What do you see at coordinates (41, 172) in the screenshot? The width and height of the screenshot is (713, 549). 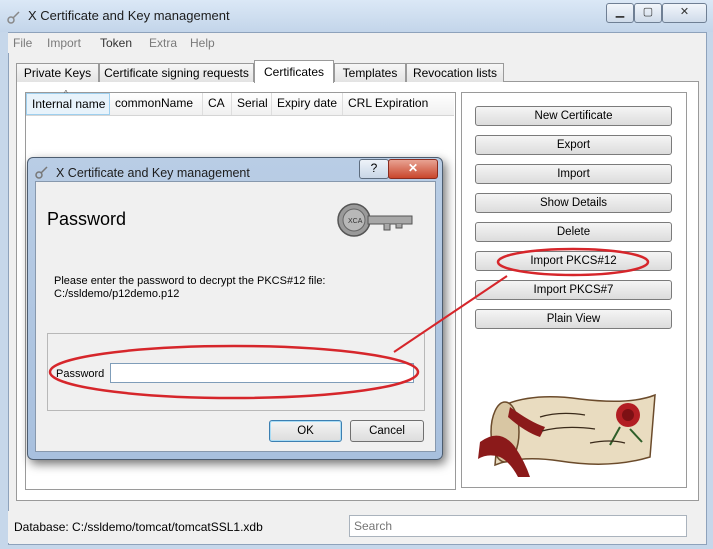 I see `dialog-key-icon` at bounding box center [41, 172].